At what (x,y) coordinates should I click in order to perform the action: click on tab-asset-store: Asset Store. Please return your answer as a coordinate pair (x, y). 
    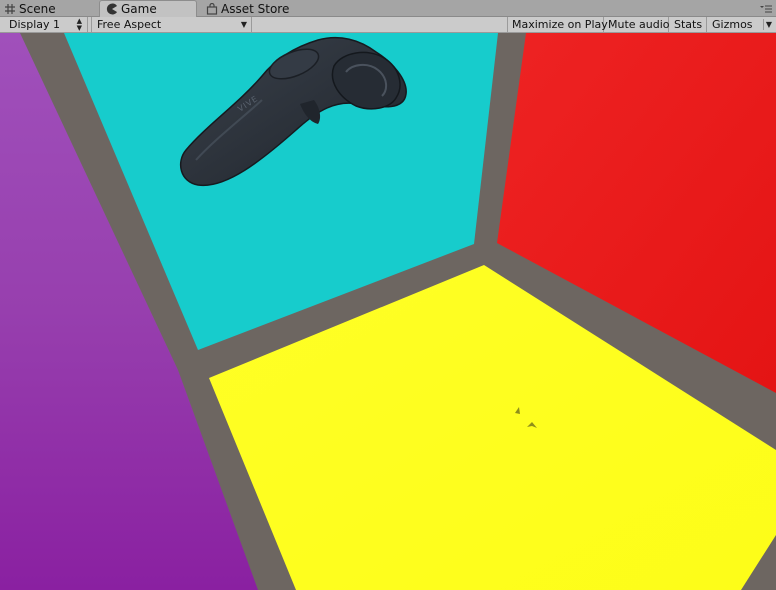
    Looking at the image, I should click on (261, 9).